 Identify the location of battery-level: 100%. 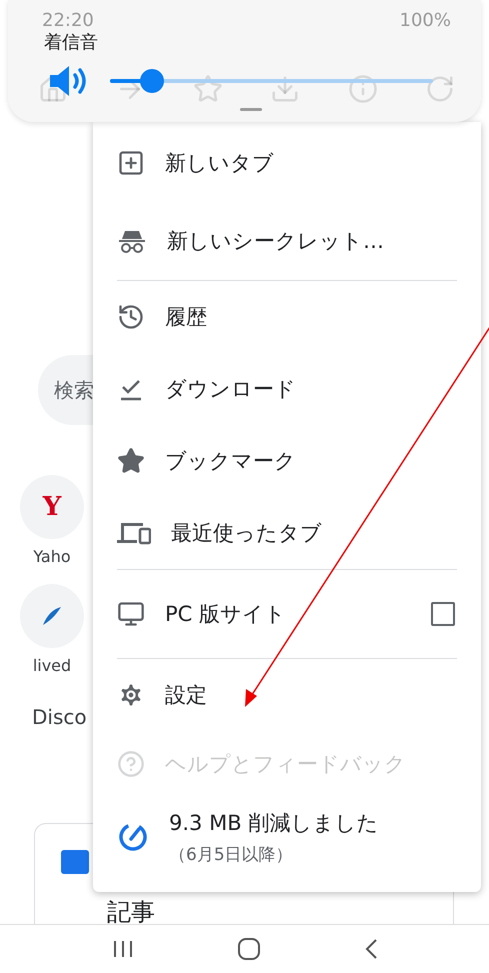
(425, 20).